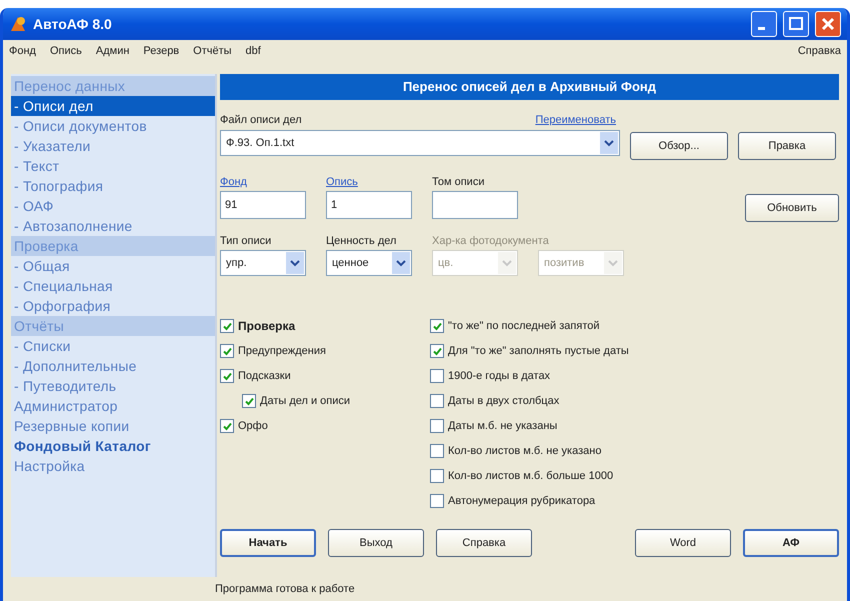  Describe the element at coordinates (503, 426) in the screenshot. I see `checkbox-label: Даты м.б. не указаны` at that location.